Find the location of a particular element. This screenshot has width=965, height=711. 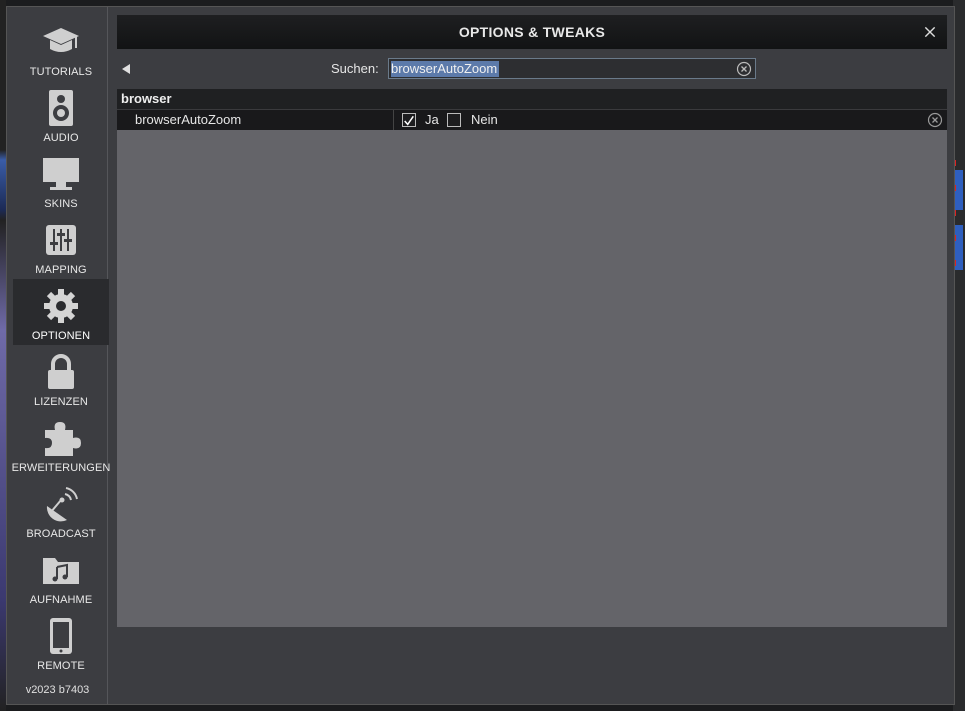

sidebar-item-erweiterungen: ERWEITERUNGEN is located at coordinates (61, 445).